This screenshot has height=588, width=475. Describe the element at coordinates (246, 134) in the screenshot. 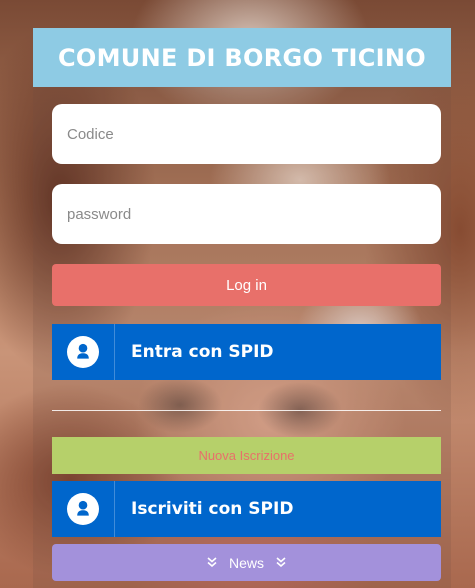

I see `code-input` at that location.